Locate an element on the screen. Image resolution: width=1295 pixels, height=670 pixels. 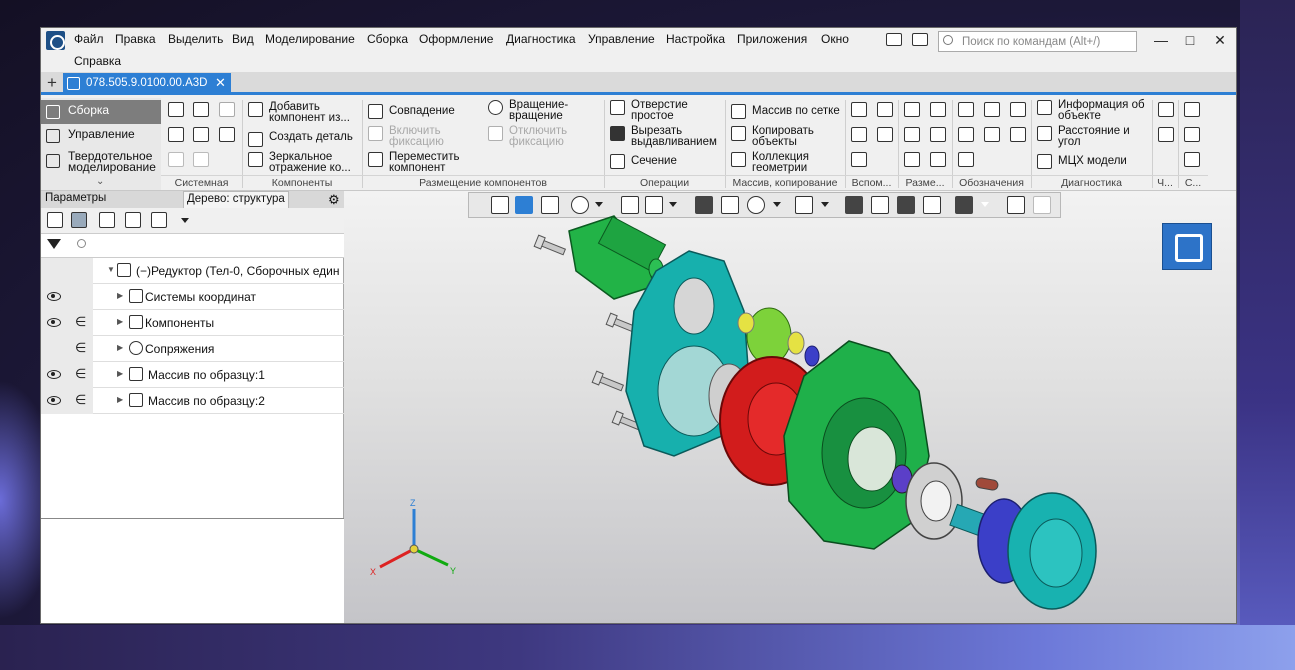
expand-arrow-icon: ▼ is located at coordinates (111, 269).